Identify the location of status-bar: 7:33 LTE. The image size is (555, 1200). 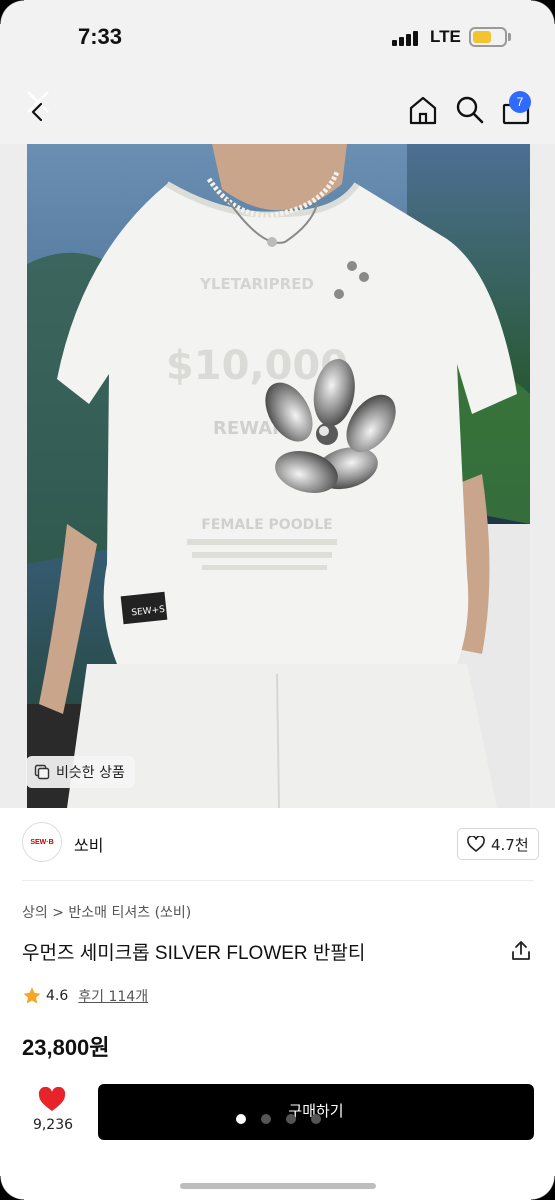
(277, 39).